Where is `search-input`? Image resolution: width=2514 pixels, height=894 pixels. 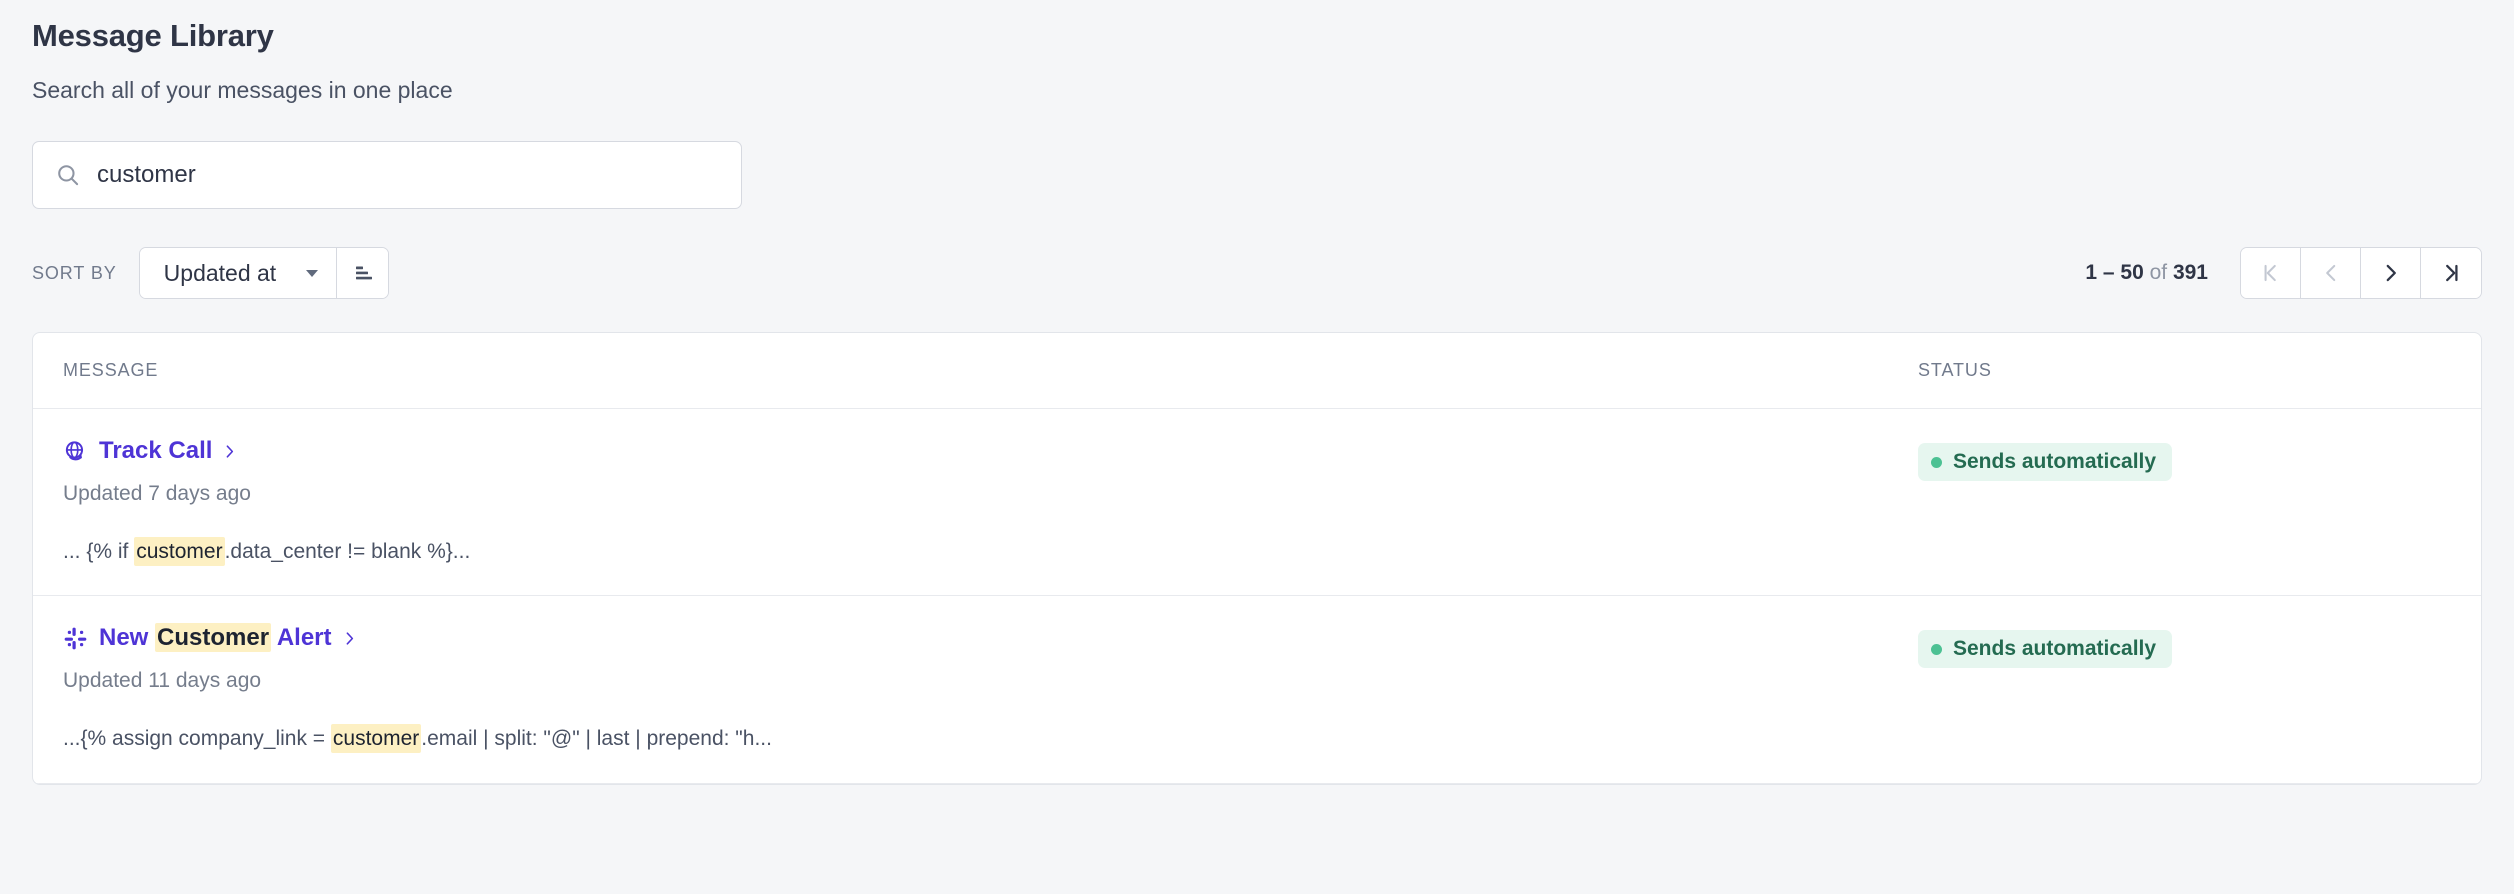
search-input is located at coordinates (408, 175).